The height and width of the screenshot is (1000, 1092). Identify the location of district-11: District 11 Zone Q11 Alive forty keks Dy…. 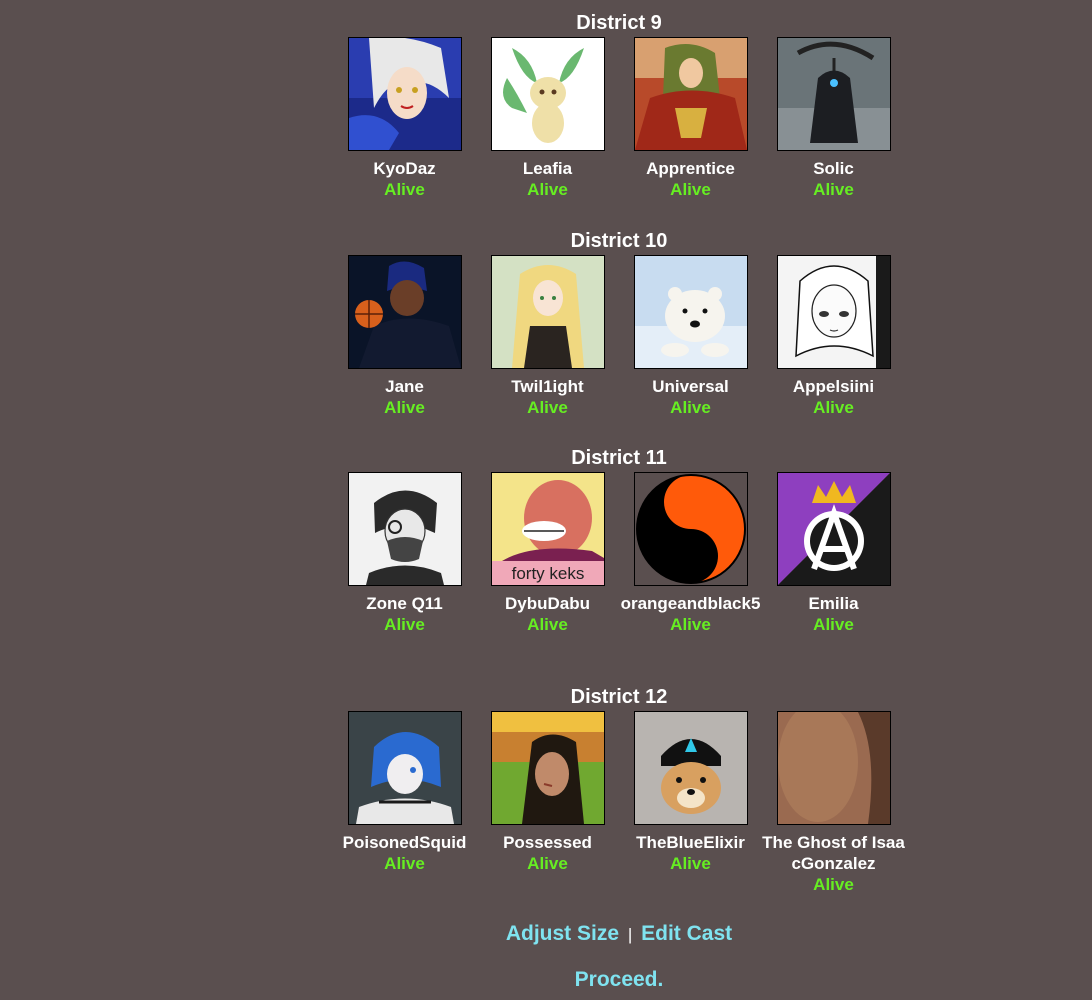
(619, 540).